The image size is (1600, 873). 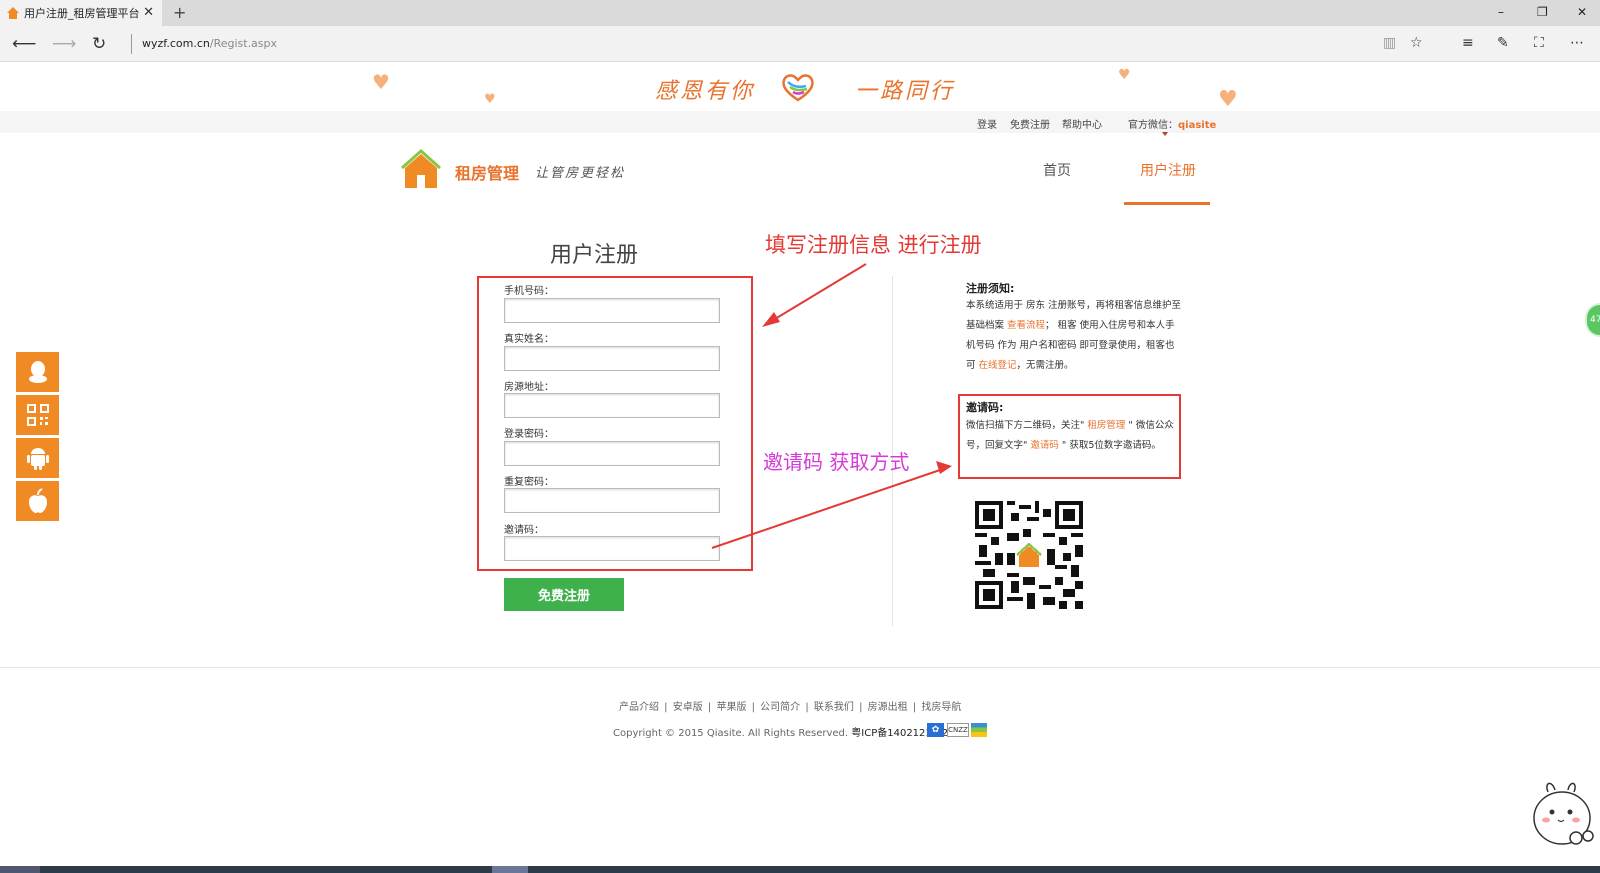 What do you see at coordinates (612, 405) in the screenshot?
I see `address-input` at bounding box center [612, 405].